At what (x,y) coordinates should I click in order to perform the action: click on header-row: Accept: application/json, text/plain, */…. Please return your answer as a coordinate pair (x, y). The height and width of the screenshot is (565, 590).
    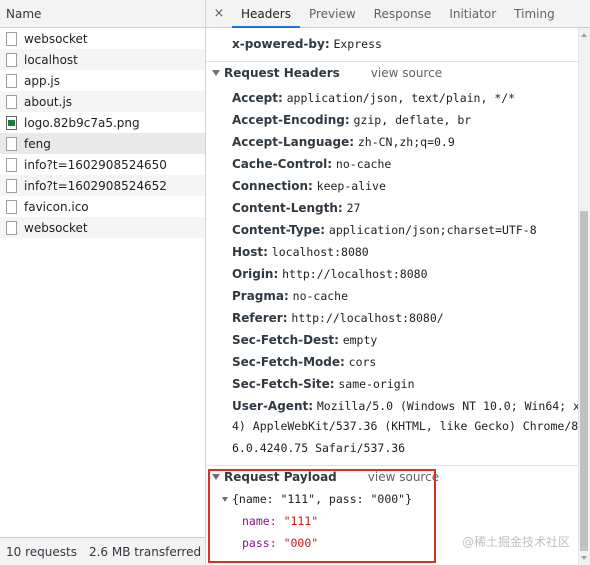
    Looking at the image, I should click on (373, 98).